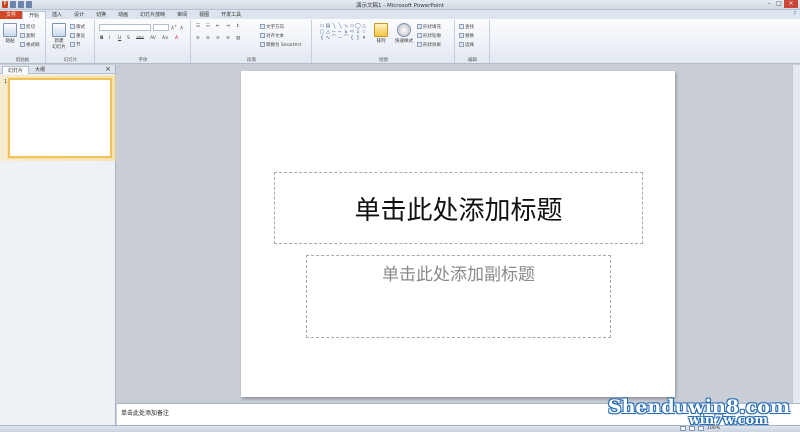  What do you see at coordinates (152, 15) in the screenshot?
I see `tab-slideshow: 幻灯片放映` at bounding box center [152, 15].